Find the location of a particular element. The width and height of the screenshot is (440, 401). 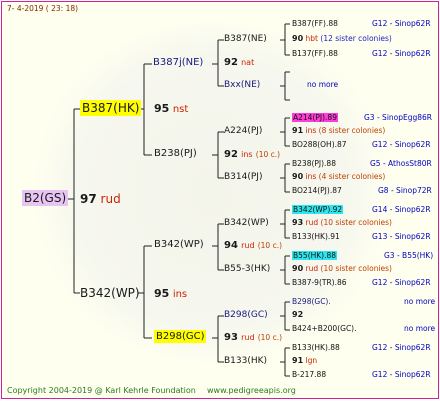

gen3-node-1: B387(NE) is located at coordinates (245, 39).